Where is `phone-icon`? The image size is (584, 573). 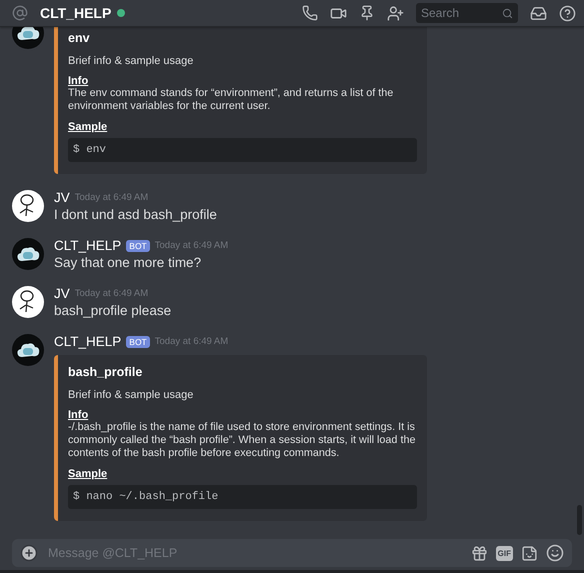 phone-icon is located at coordinates (310, 13).